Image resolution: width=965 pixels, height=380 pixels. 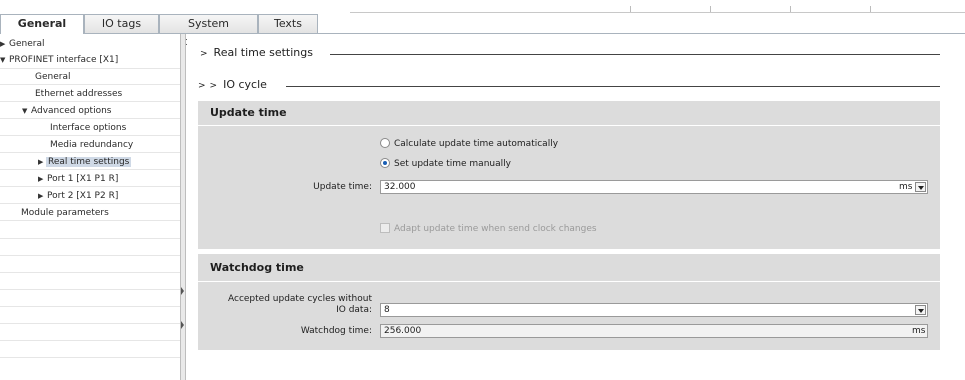 What do you see at coordinates (90, 60) in the screenshot?
I see `tree-item-profinet-interface: ▼ PROFINET interface [X1]` at bounding box center [90, 60].